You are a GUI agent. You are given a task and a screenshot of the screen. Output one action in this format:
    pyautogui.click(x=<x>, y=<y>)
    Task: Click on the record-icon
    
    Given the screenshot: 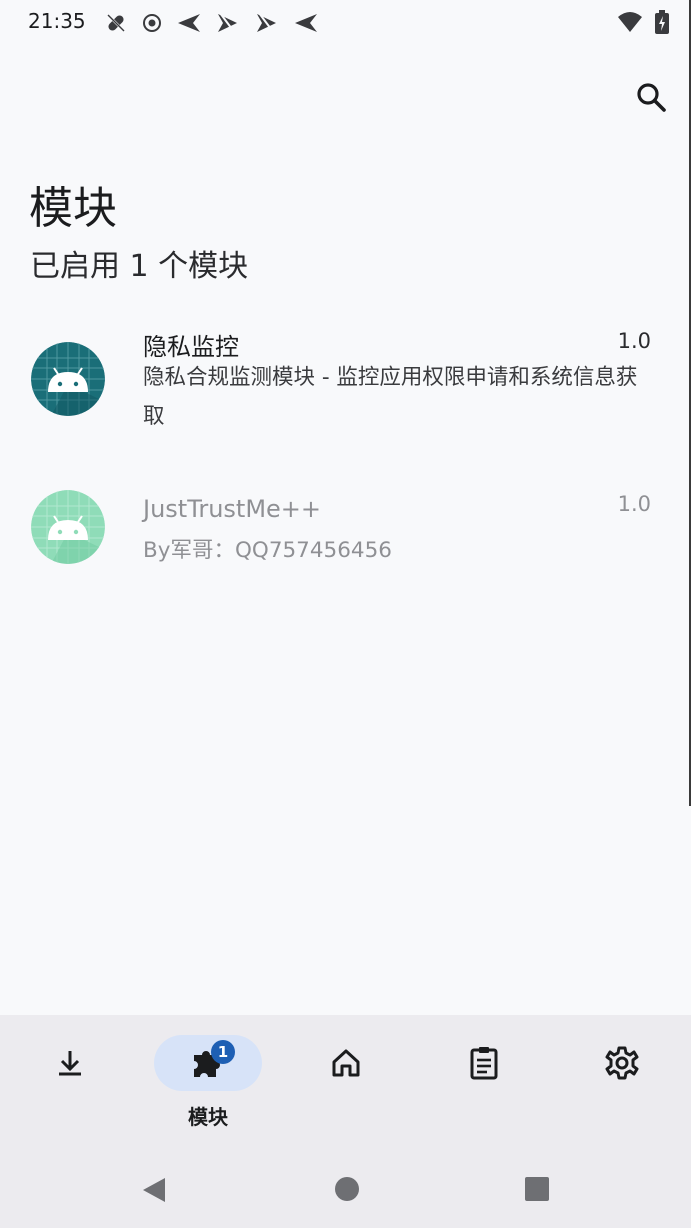 What is the action you would take?
    pyautogui.click(x=152, y=23)
    